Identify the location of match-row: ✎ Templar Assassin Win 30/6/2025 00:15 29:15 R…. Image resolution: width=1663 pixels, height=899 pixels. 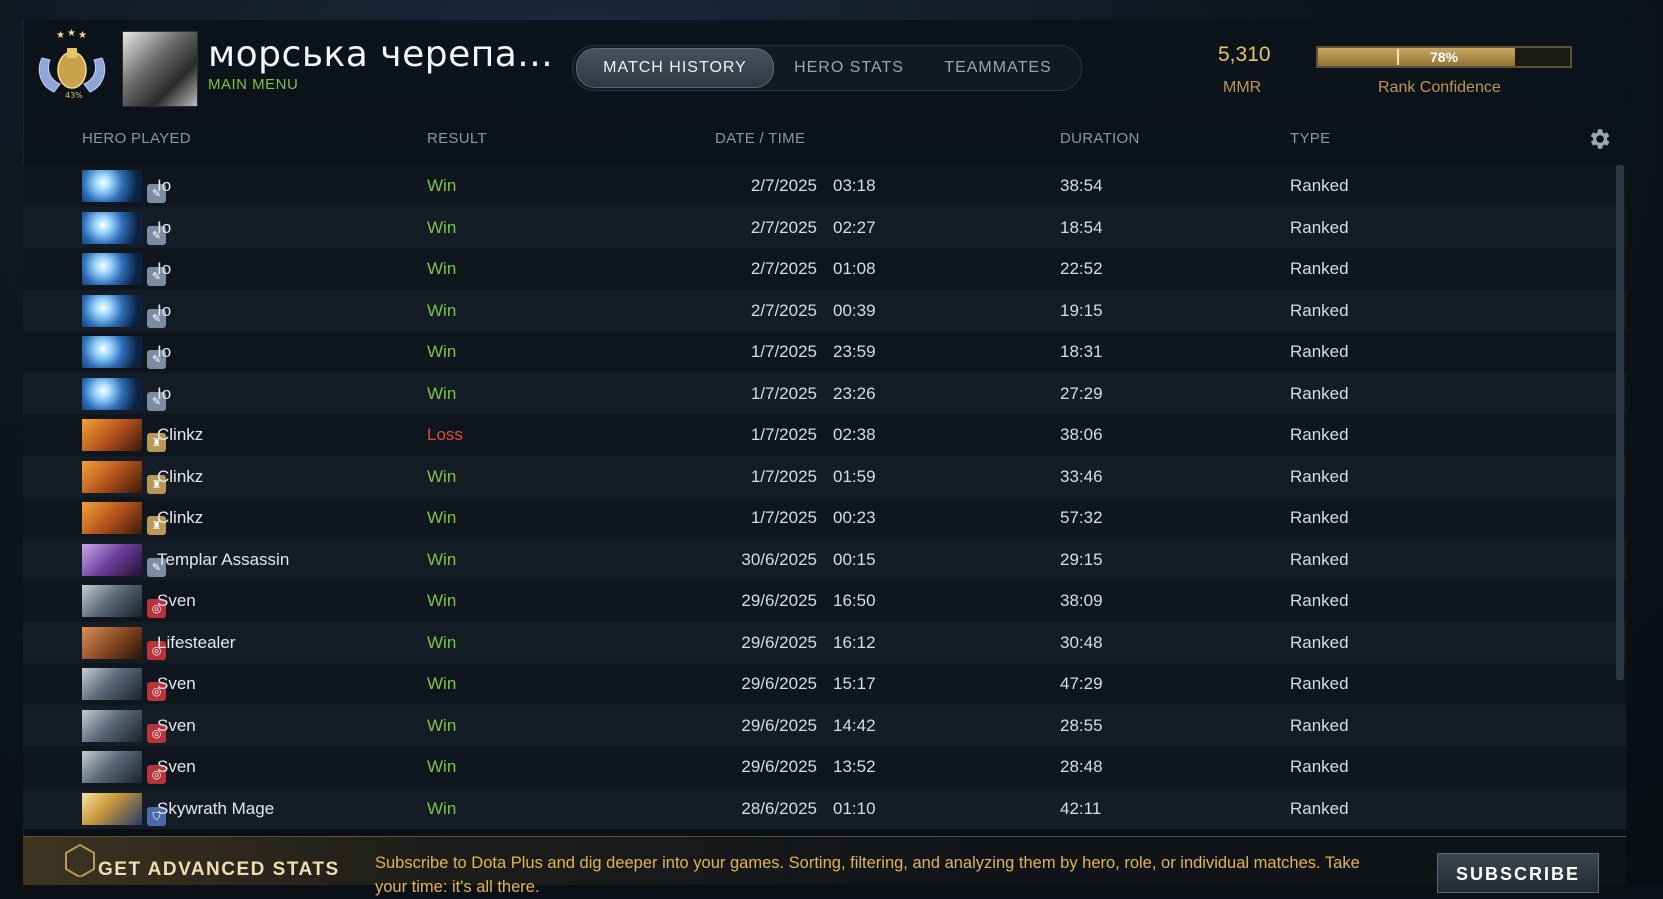
(824, 559).